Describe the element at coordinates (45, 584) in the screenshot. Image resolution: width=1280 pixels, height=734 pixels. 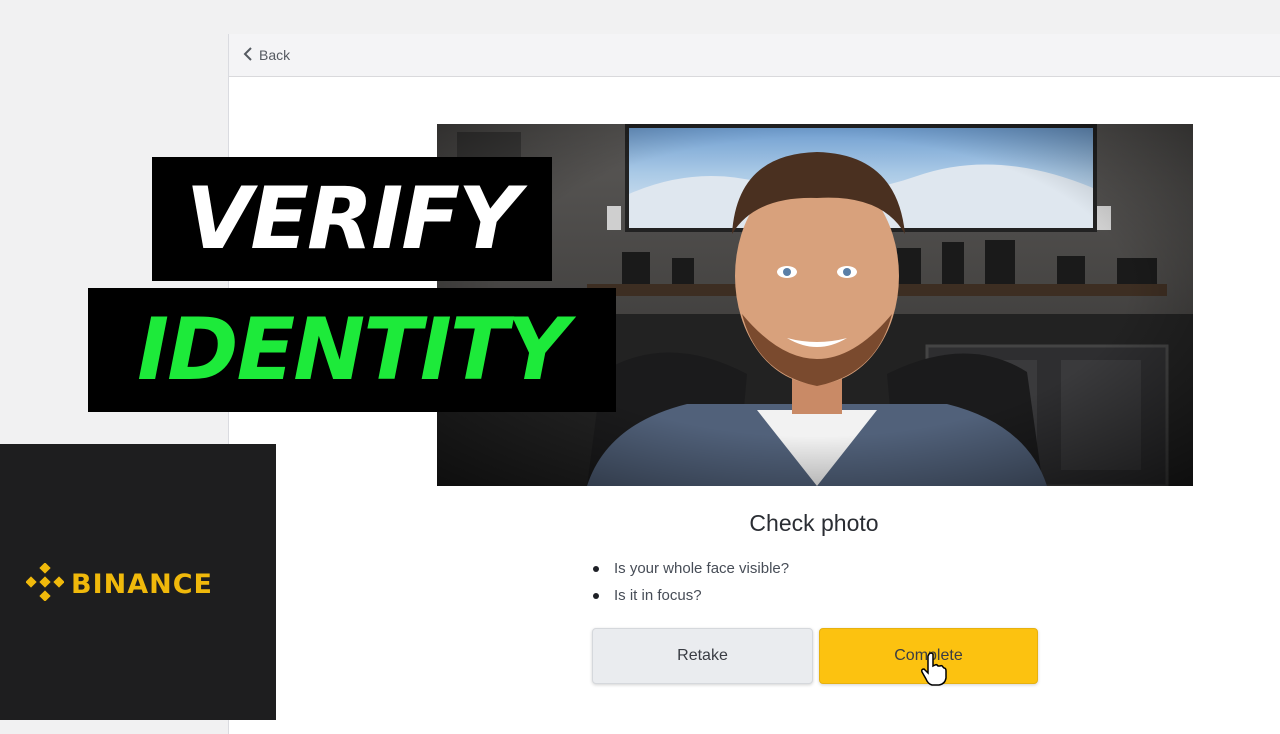
I see `binance-diamond-icon` at that location.